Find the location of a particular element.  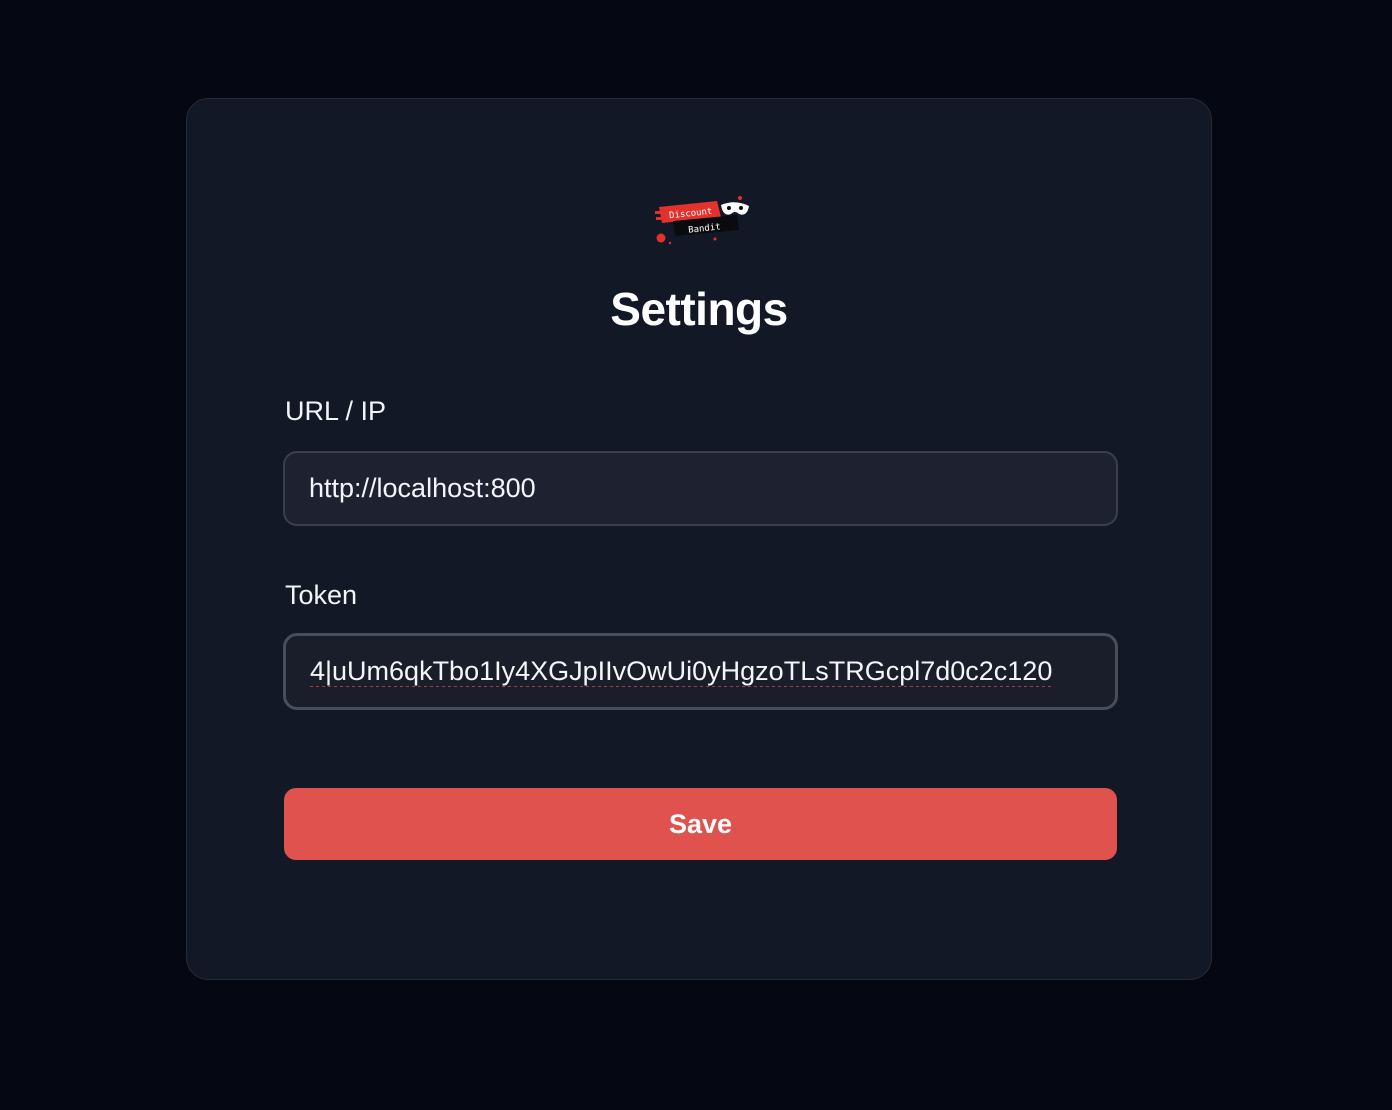

url-input is located at coordinates (700, 488).